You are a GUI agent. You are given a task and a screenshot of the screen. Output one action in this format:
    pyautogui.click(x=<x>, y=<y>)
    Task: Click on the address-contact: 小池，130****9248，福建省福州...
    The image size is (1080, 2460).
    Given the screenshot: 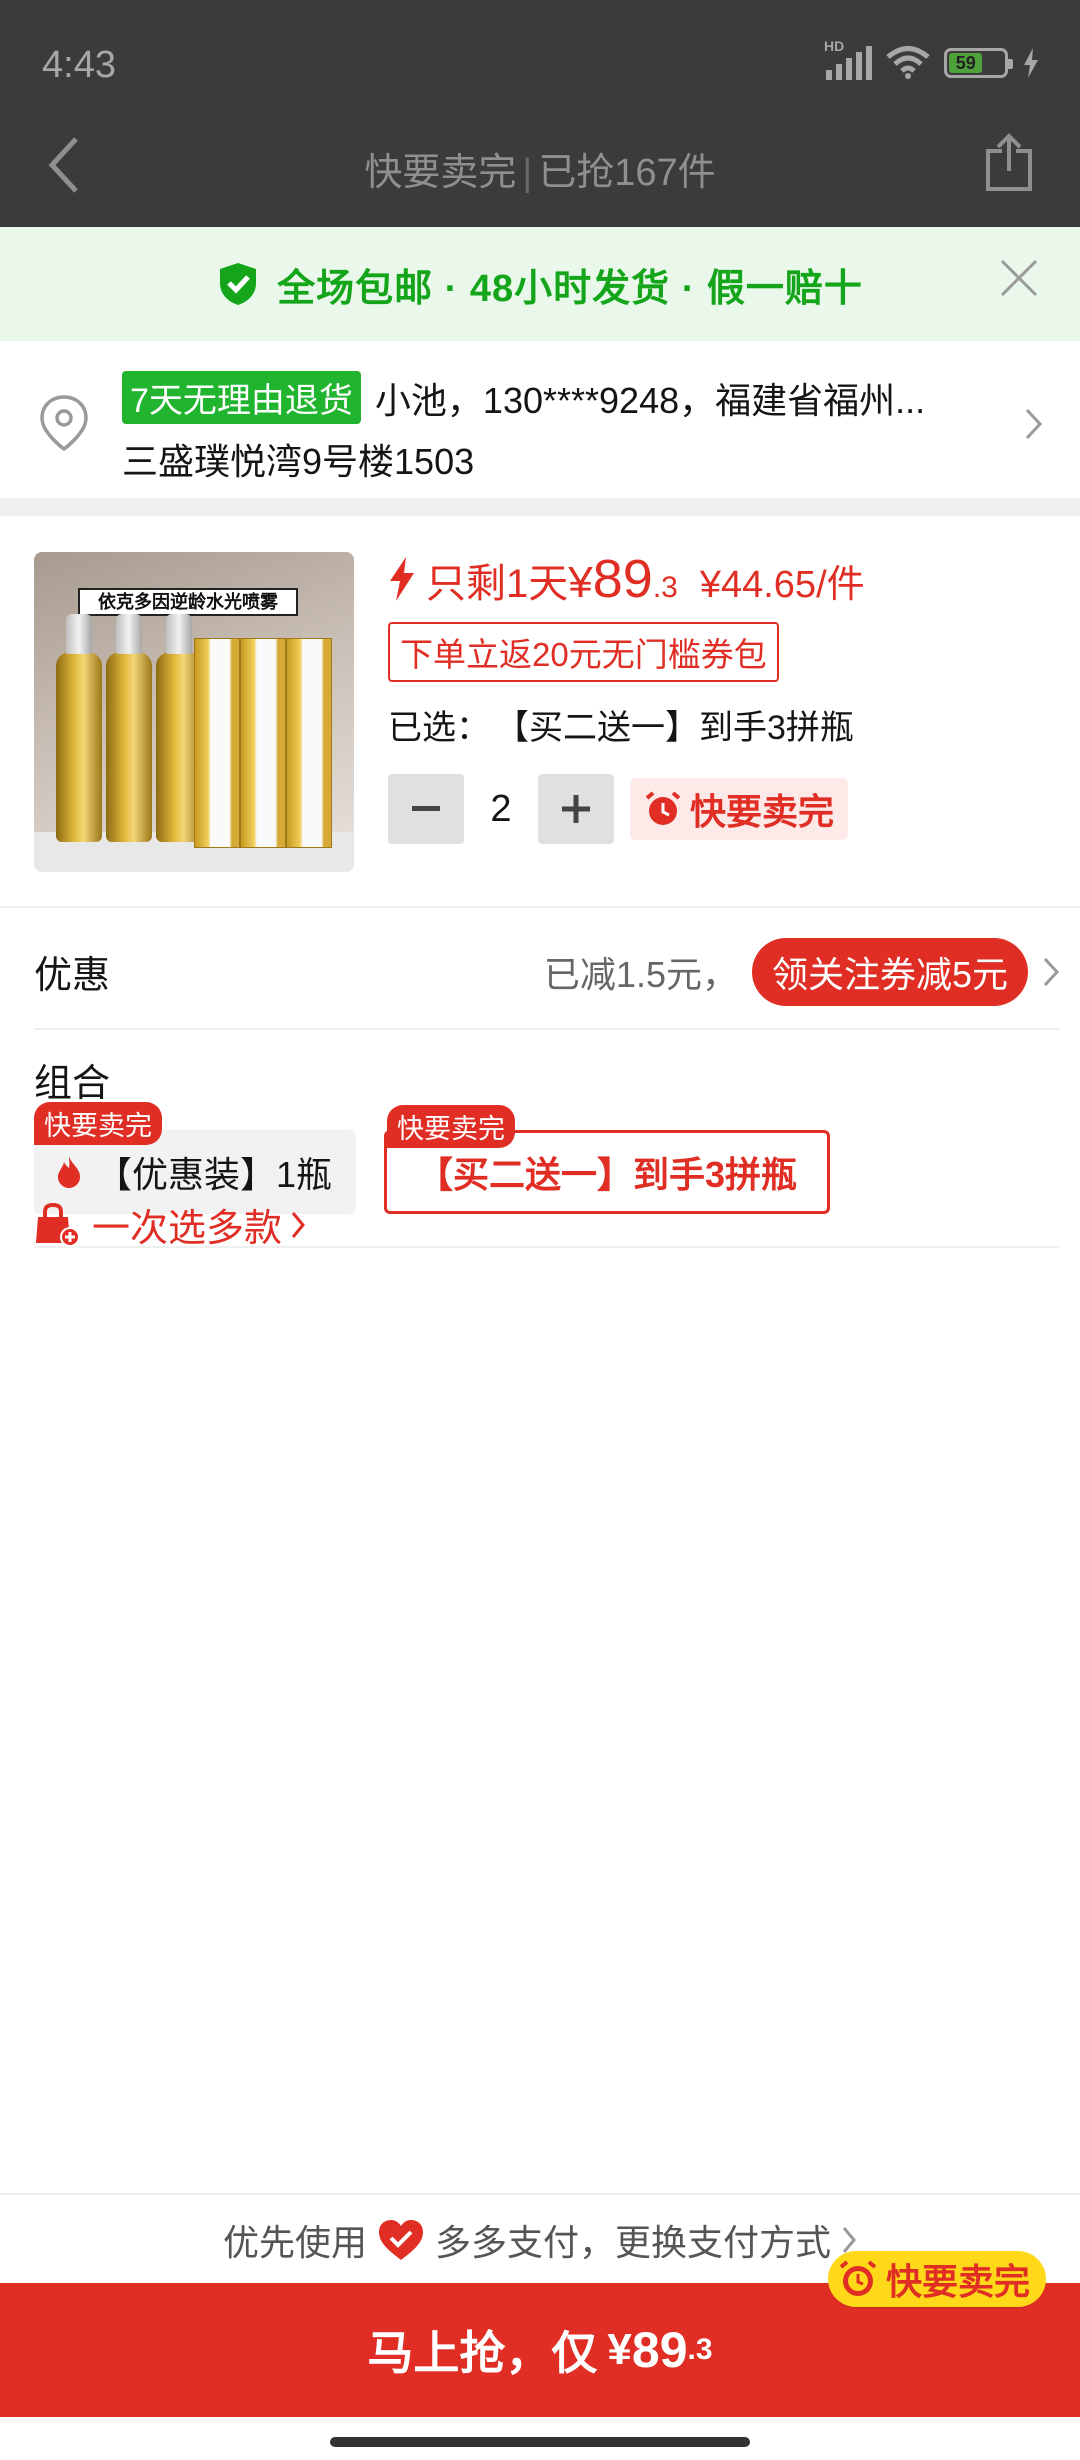 What is the action you would take?
    pyautogui.click(x=650, y=400)
    